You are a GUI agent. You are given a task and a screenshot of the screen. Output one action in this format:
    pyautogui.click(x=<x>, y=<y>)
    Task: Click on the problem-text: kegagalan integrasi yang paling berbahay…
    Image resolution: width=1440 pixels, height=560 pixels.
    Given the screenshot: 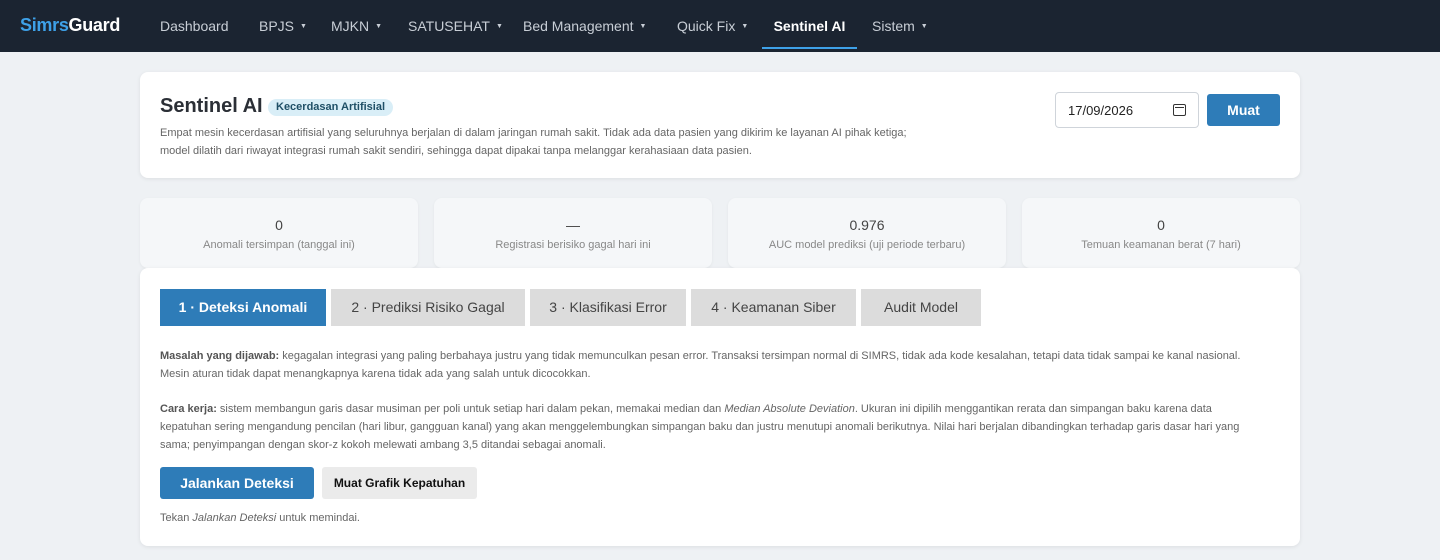 What is the action you would take?
    pyautogui.click(x=700, y=365)
    